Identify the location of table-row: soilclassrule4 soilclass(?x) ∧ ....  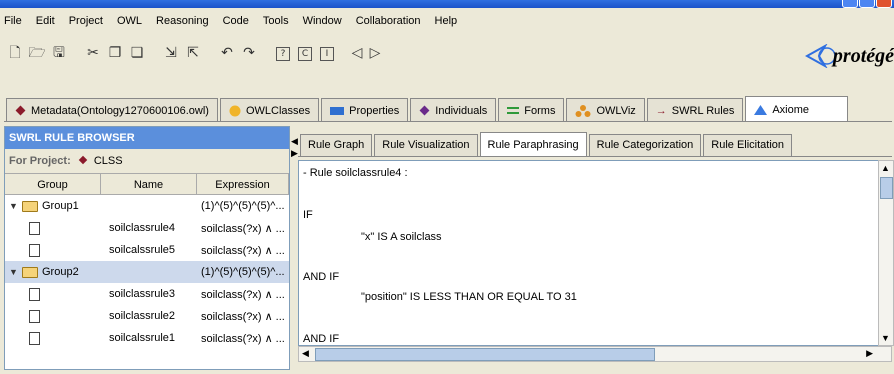
(147, 228).